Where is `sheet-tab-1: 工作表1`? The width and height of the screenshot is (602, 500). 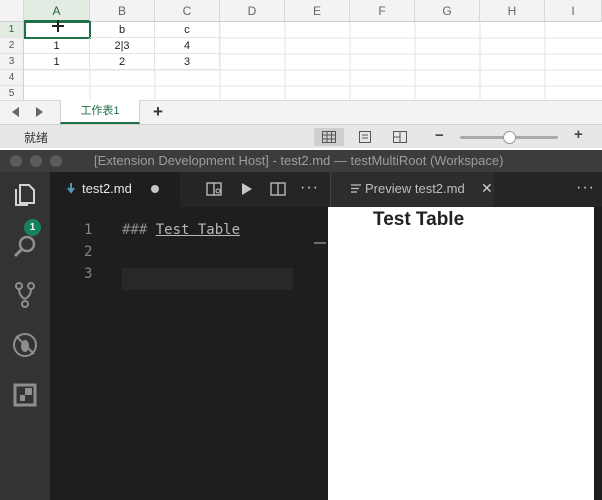 sheet-tab-1: 工作表1 is located at coordinates (100, 112).